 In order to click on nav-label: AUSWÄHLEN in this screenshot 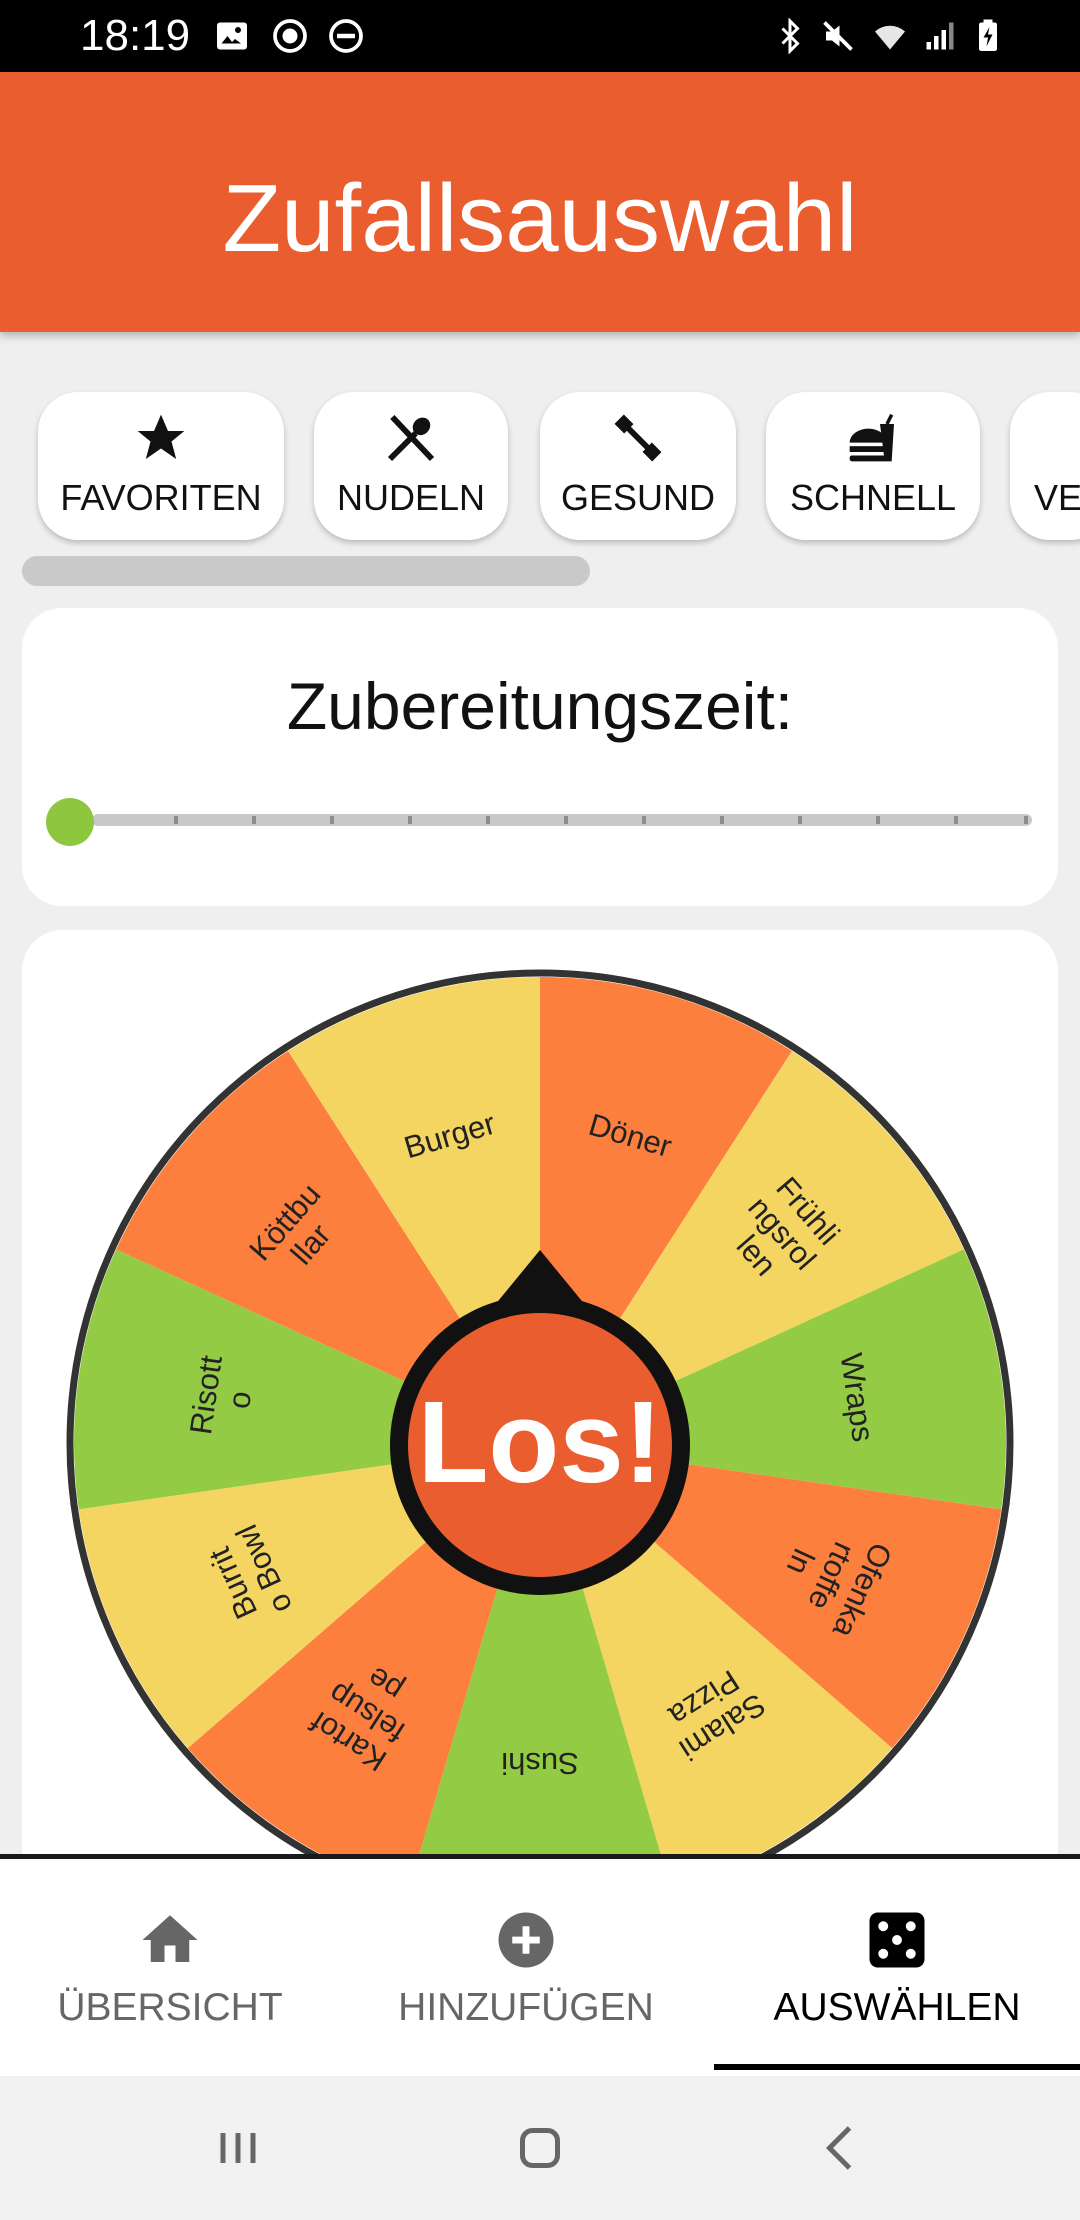, I will do `click(897, 2007)`.